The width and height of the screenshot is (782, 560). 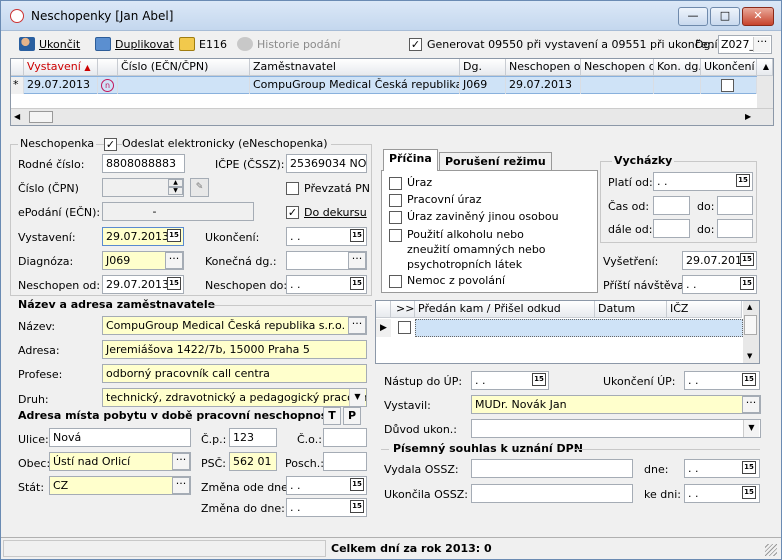 What do you see at coordinates (735, 205) in the screenshot?
I see `cas-do-input` at bounding box center [735, 205].